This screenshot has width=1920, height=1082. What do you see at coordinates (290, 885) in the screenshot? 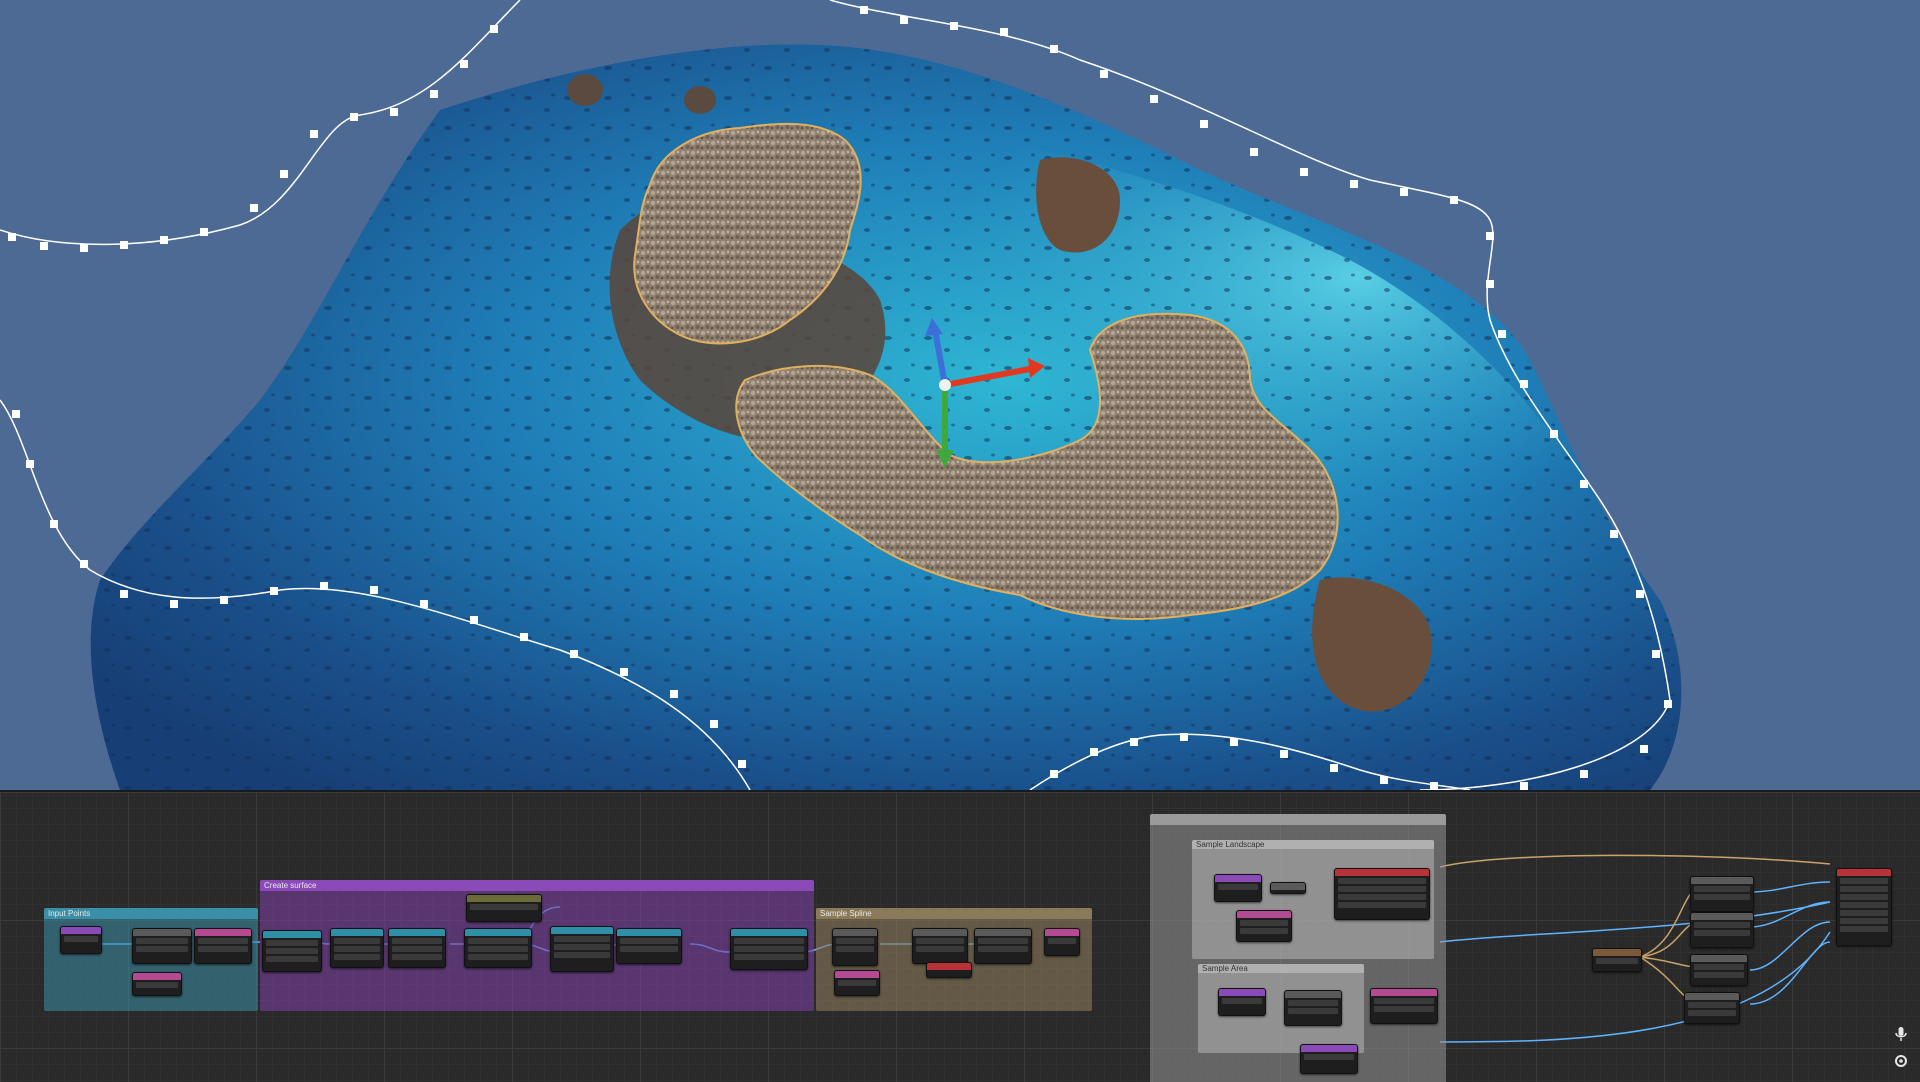
I see `comment-title: Create surface` at bounding box center [290, 885].